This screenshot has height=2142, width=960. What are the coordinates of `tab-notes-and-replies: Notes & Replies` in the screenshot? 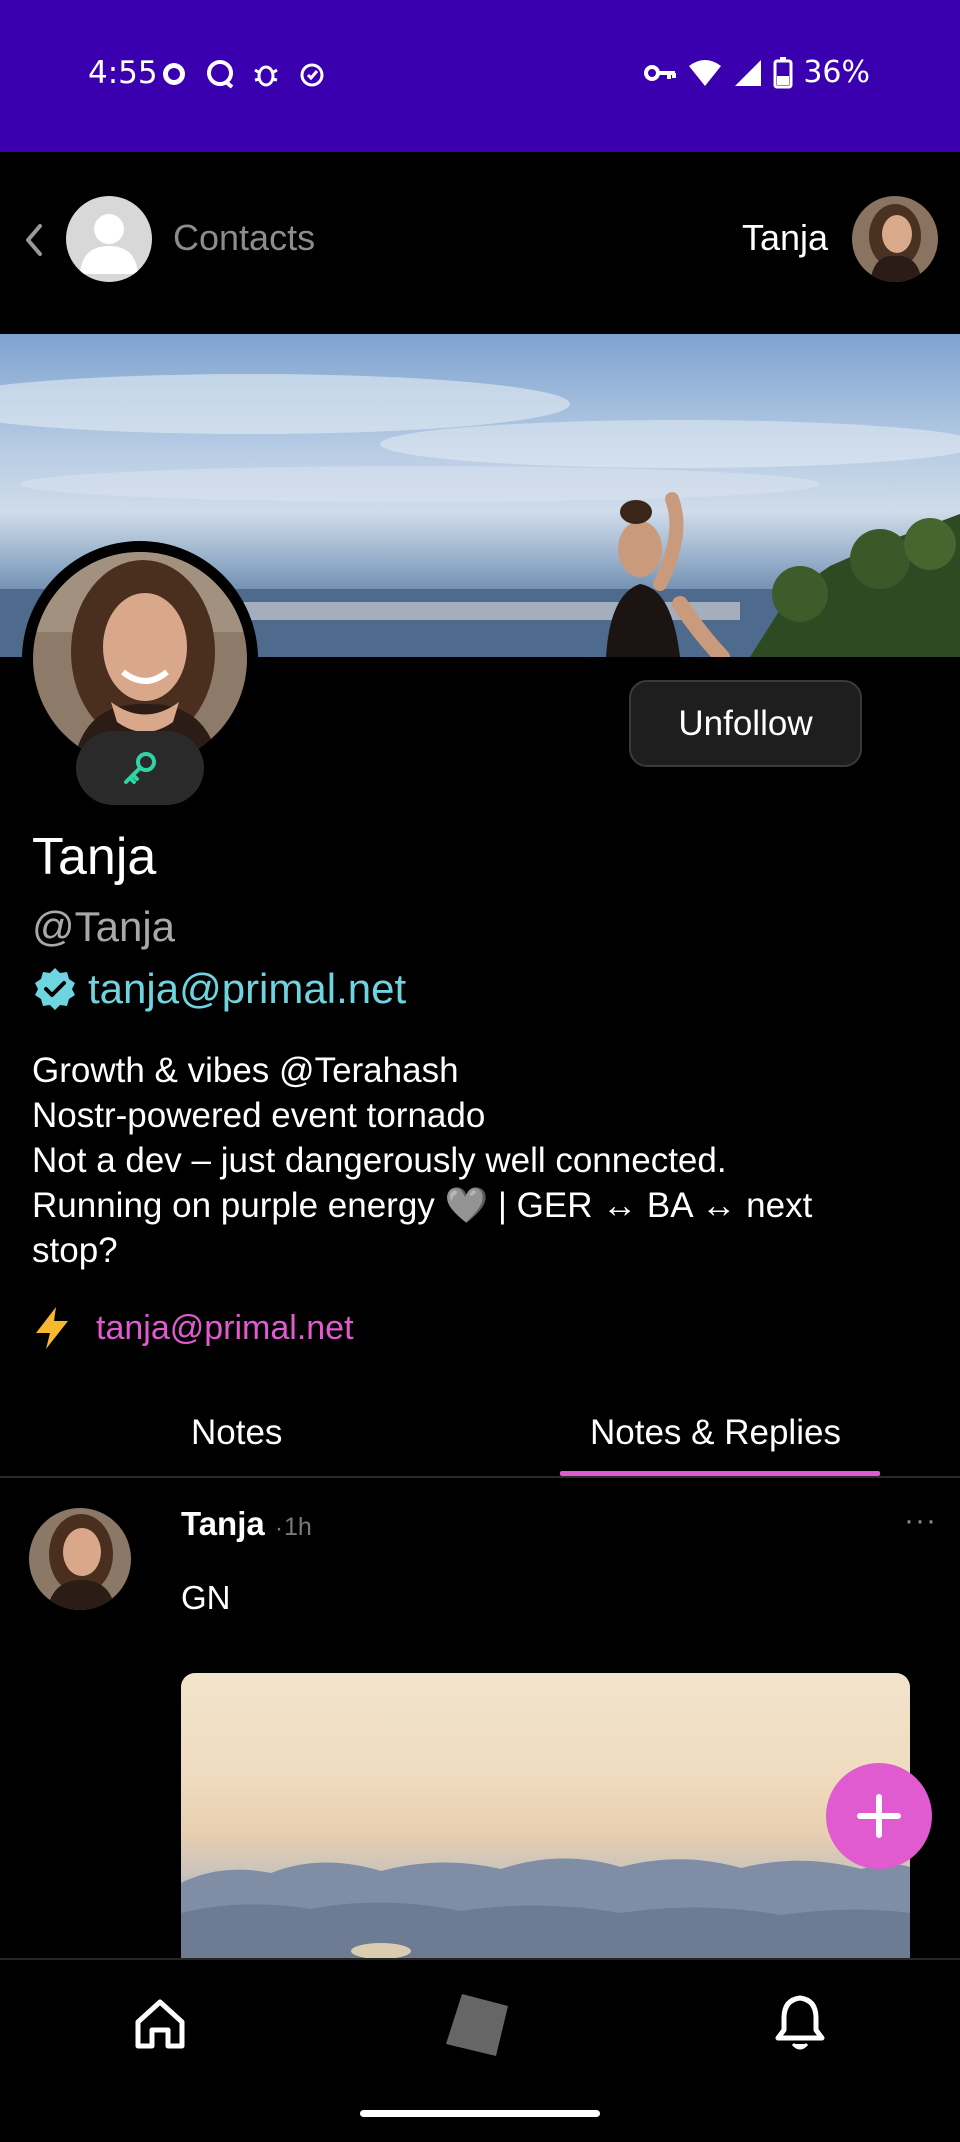 It's located at (715, 1433).